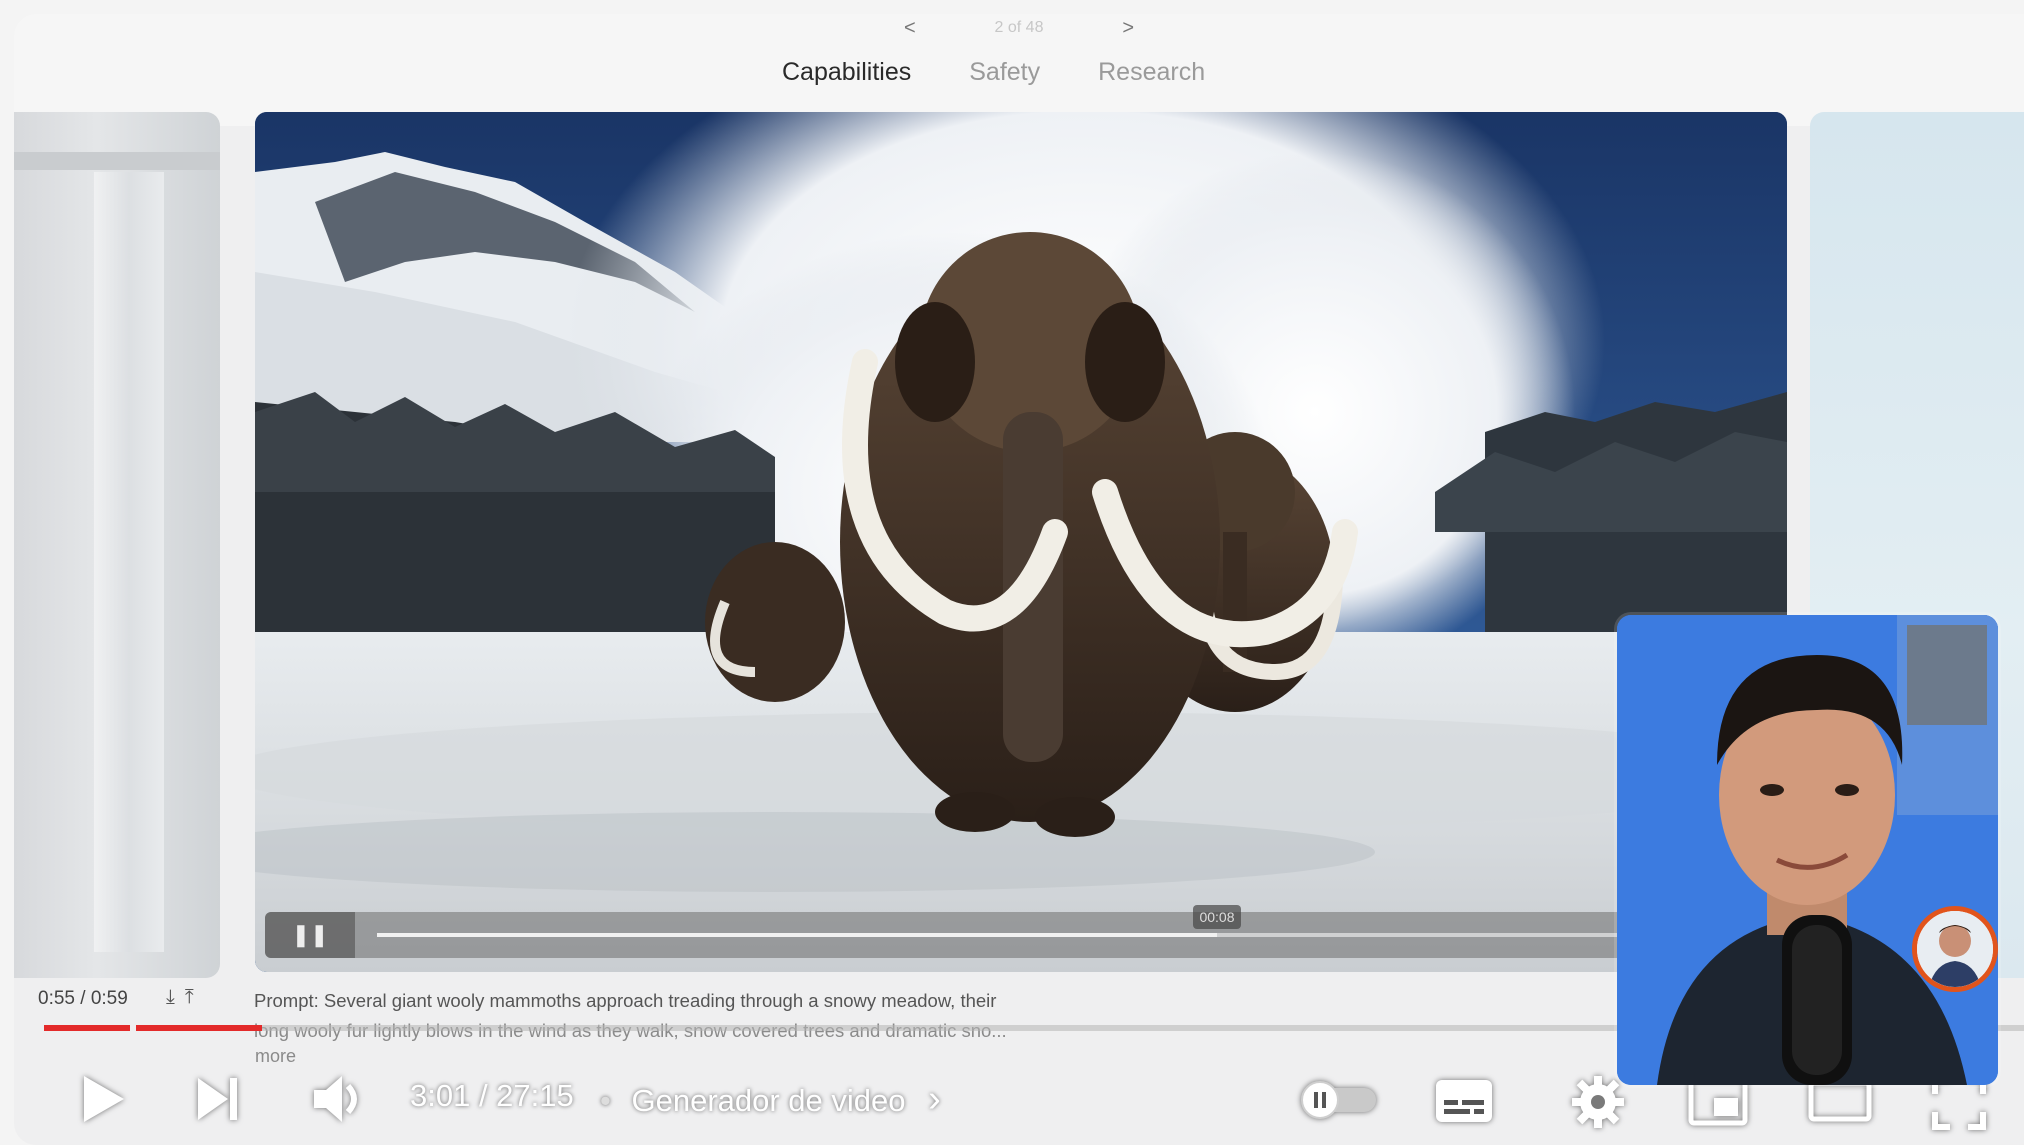  I want to click on embed-actions: ⤓⤒, so click(185, 997).